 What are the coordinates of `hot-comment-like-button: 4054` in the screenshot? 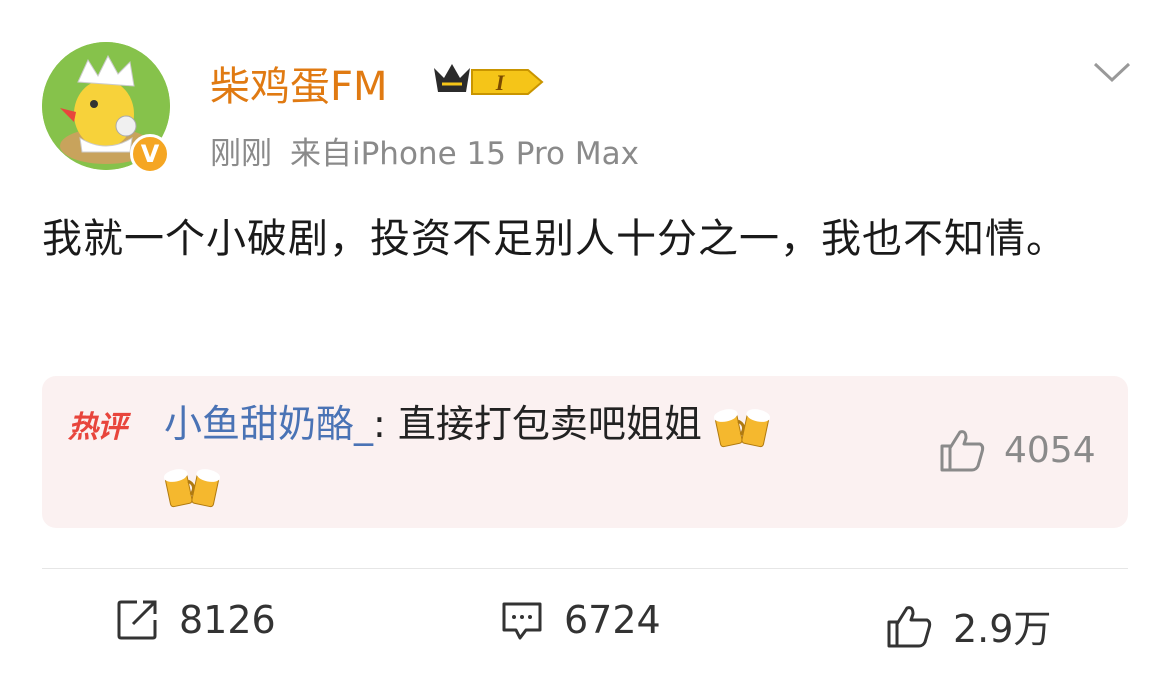 It's located at (1017, 450).